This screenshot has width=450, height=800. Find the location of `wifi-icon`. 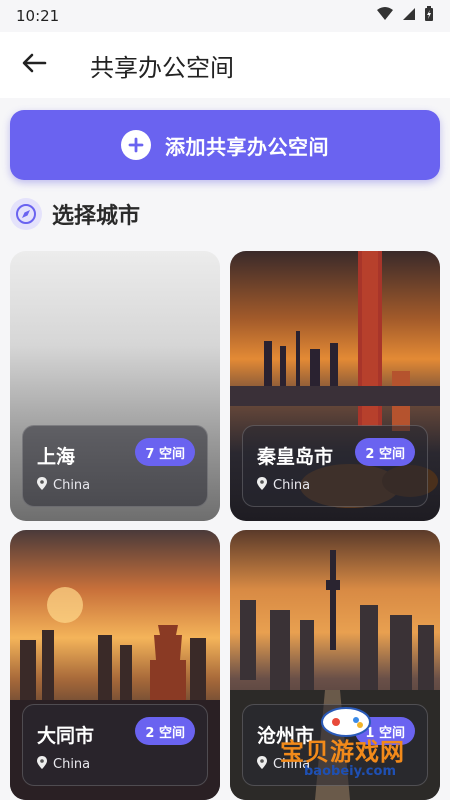

wifi-icon is located at coordinates (385, 16).